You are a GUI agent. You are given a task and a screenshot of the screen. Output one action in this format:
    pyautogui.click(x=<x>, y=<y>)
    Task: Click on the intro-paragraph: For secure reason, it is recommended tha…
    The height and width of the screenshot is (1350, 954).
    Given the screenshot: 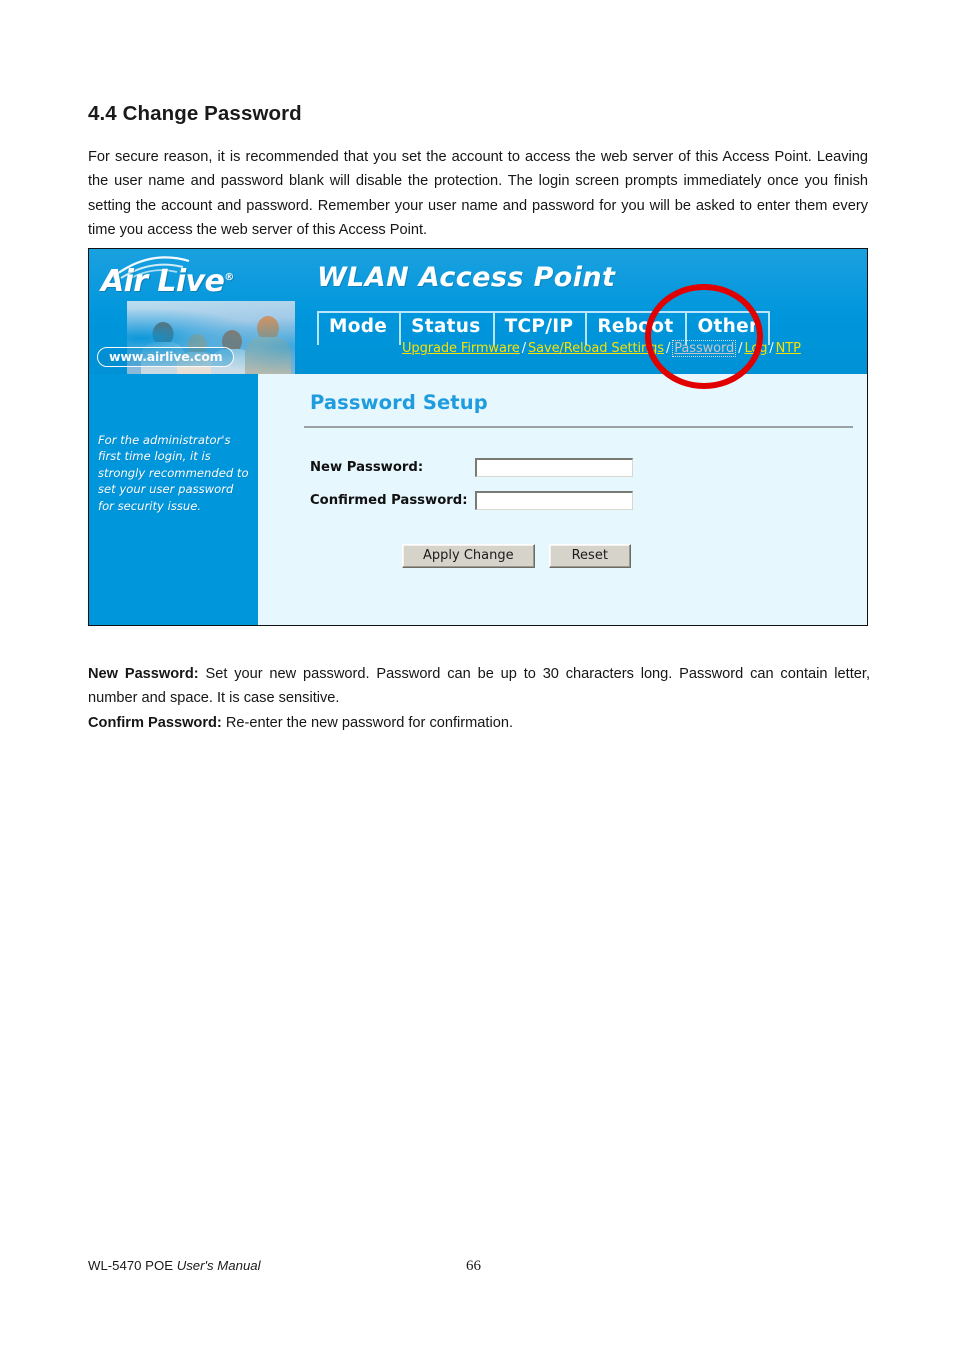 What is the action you would take?
    pyautogui.click(x=478, y=193)
    